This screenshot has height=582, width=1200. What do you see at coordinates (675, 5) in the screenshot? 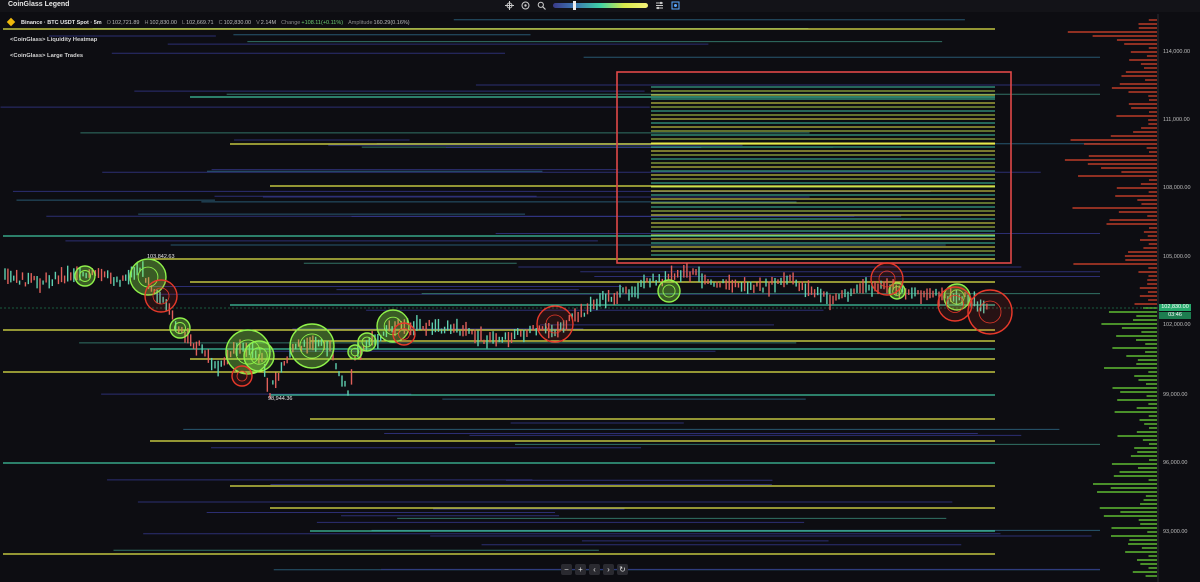
I see `screenshot-icon` at bounding box center [675, 5].